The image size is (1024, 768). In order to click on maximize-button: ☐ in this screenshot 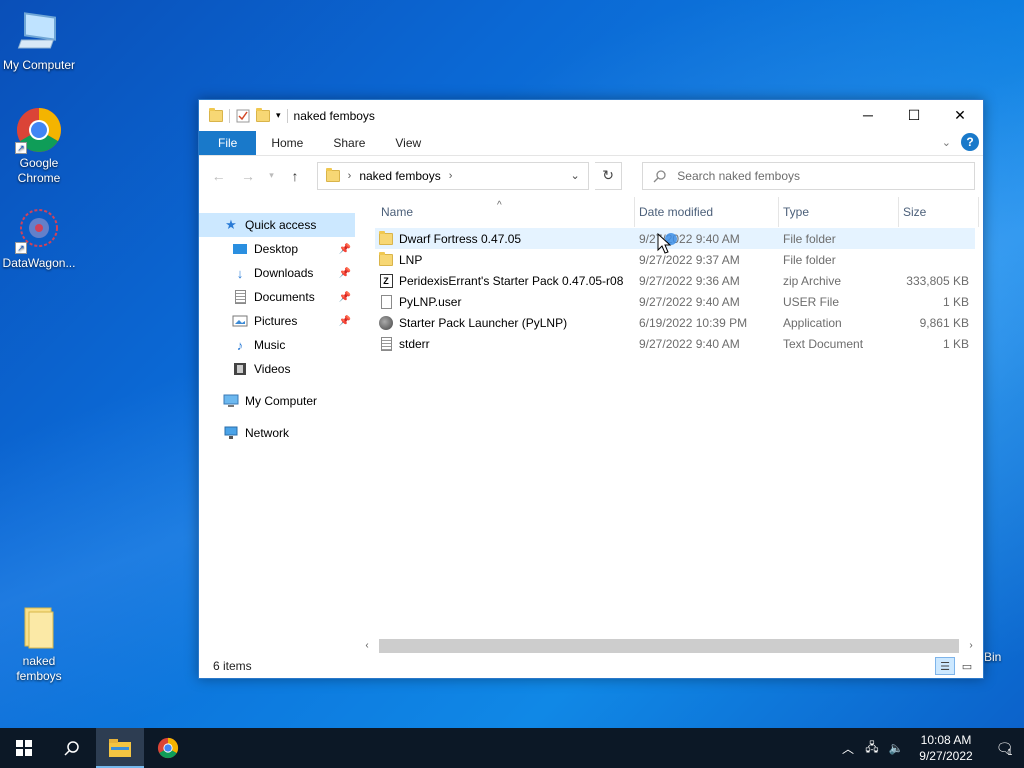, I will do `click(914, 115)`.